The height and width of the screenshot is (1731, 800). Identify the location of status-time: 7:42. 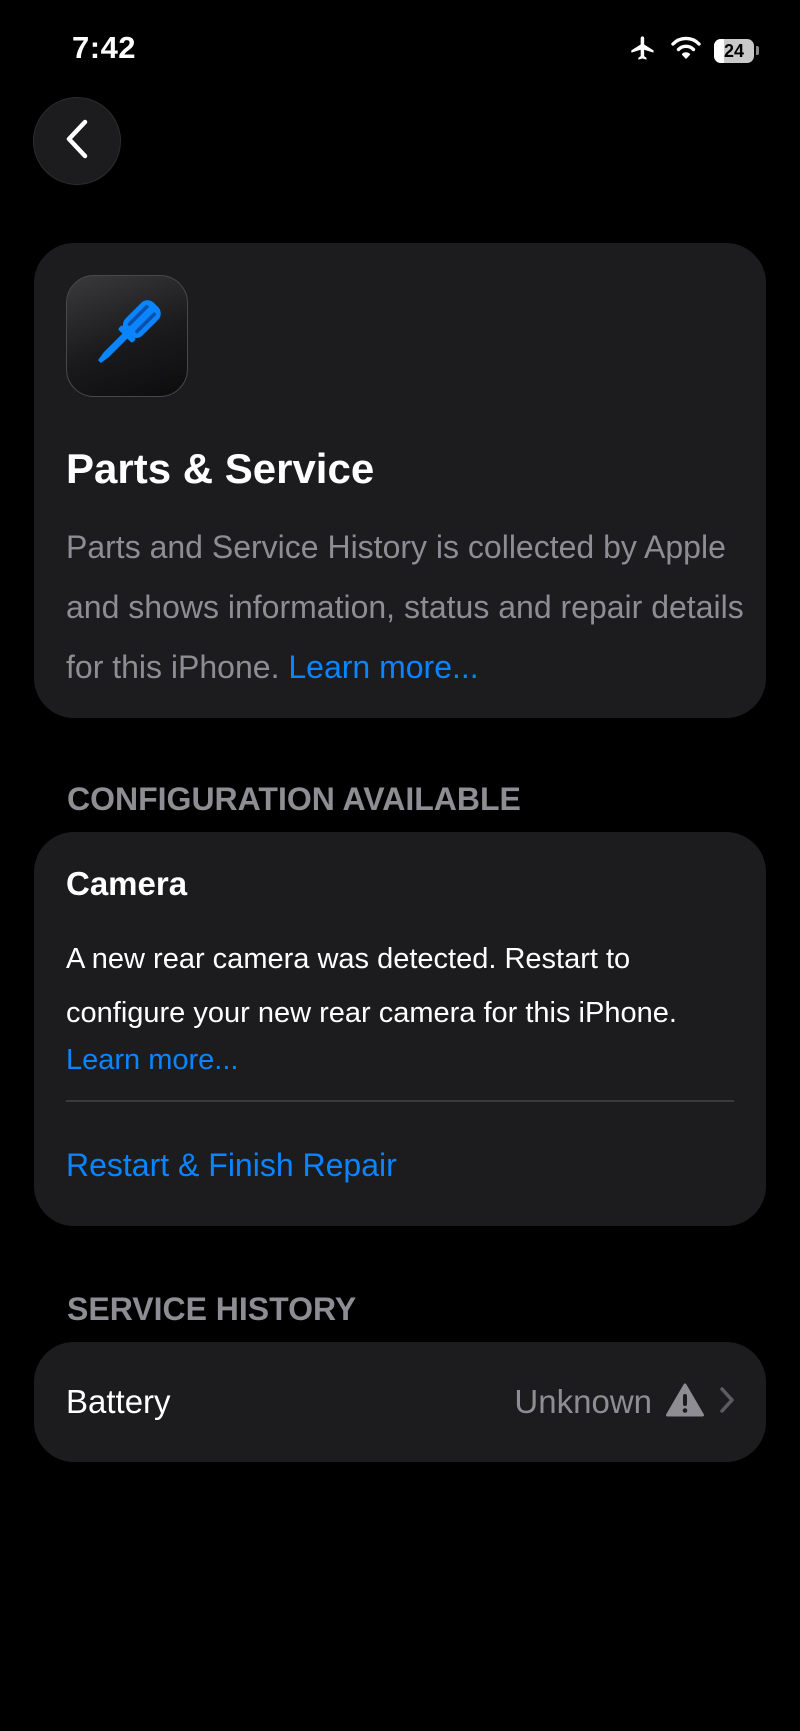
(104, 47).